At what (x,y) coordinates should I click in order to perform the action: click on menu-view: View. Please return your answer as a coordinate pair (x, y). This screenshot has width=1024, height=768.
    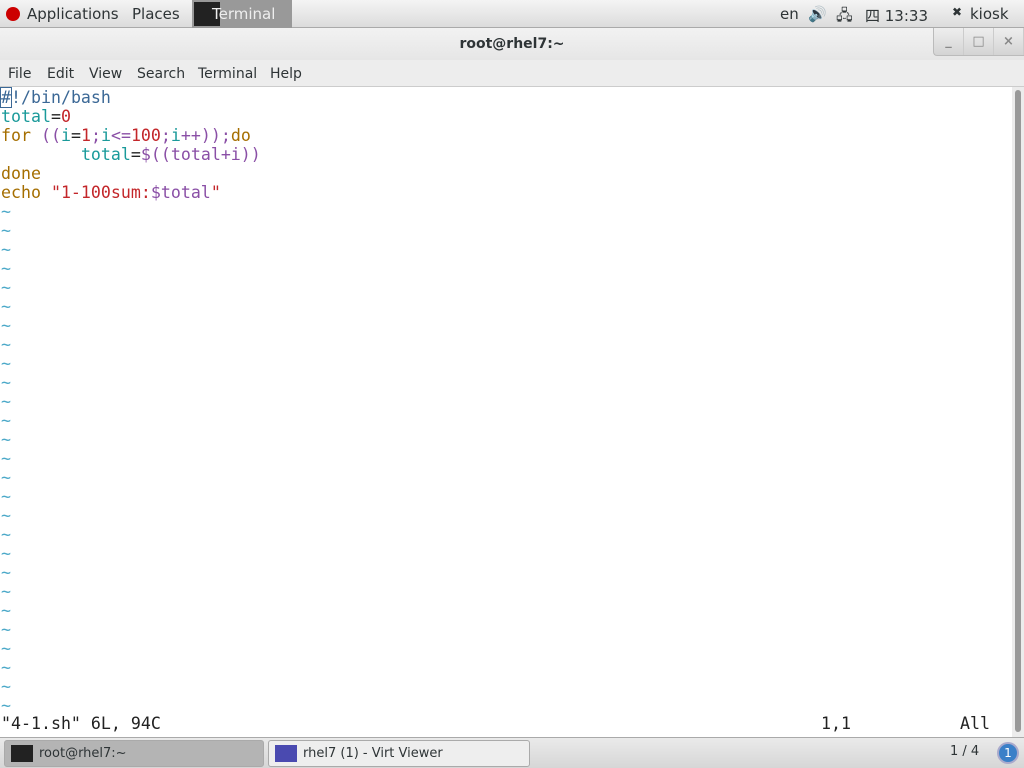
    Looking at the image, I should click on (105, 74).